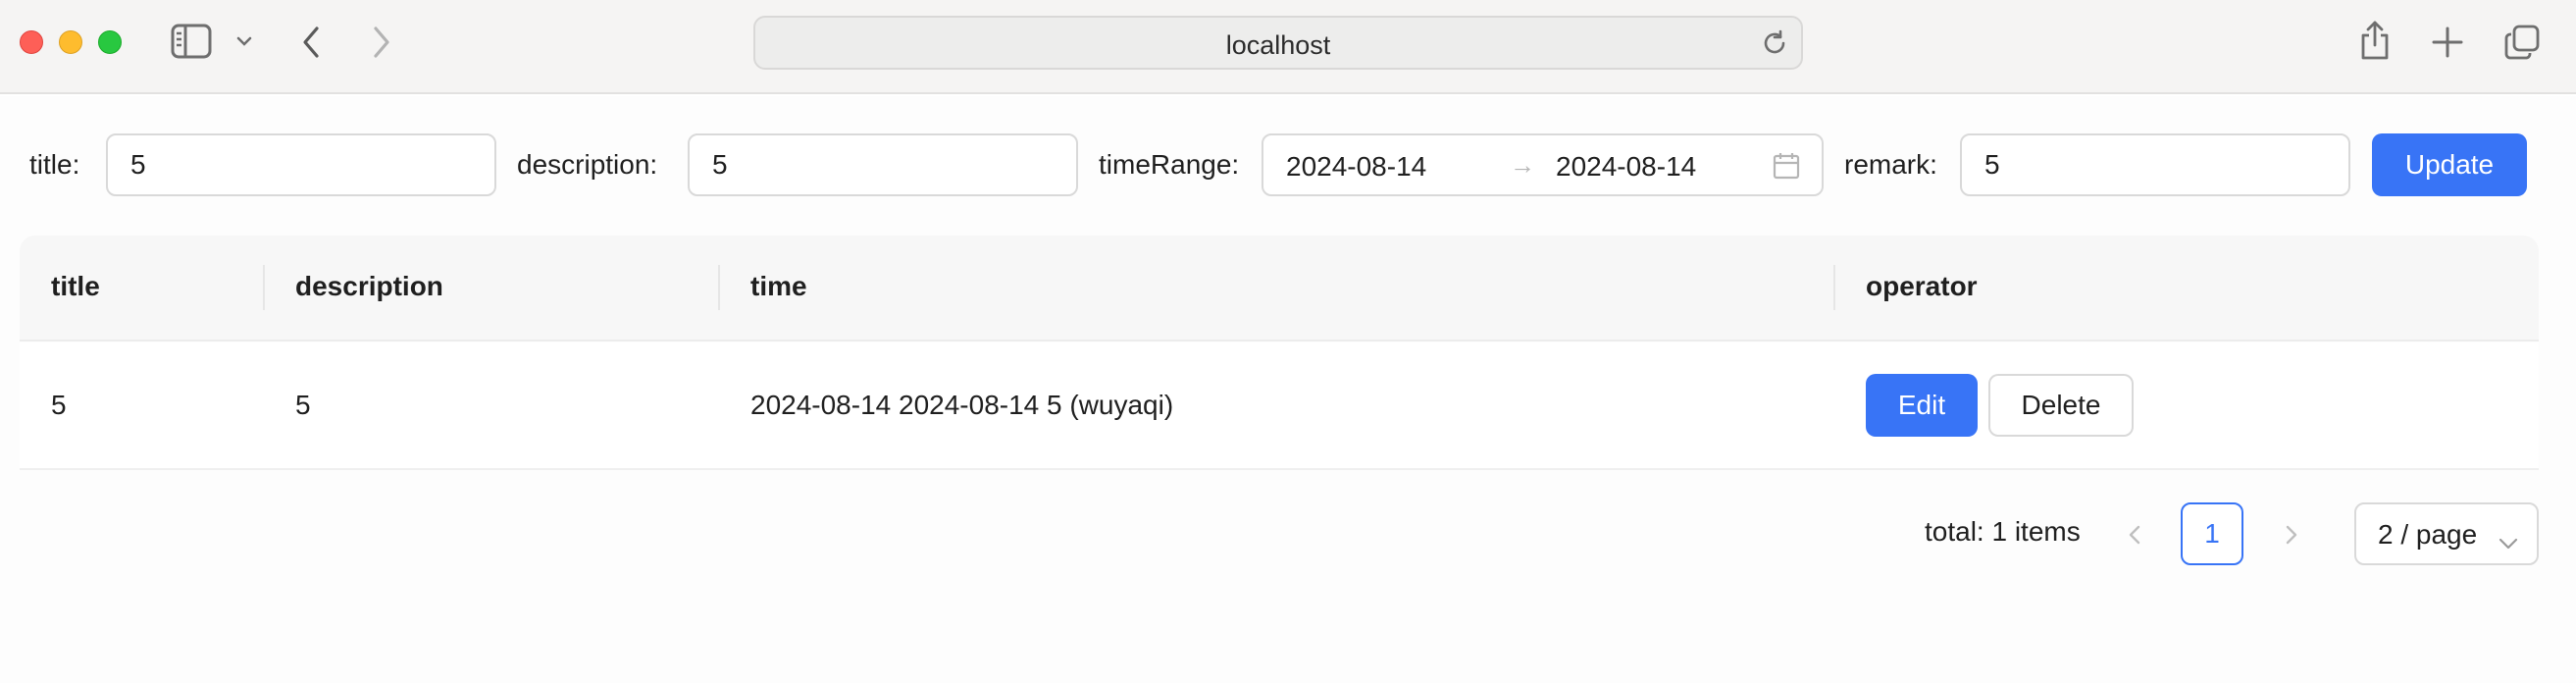 This screenshot has height=683, width=2576. What do you see at coordinates (2428, 534) in the screenshot?
I see `page-size-value: 2 / page` at bounding box center [2428, 534].